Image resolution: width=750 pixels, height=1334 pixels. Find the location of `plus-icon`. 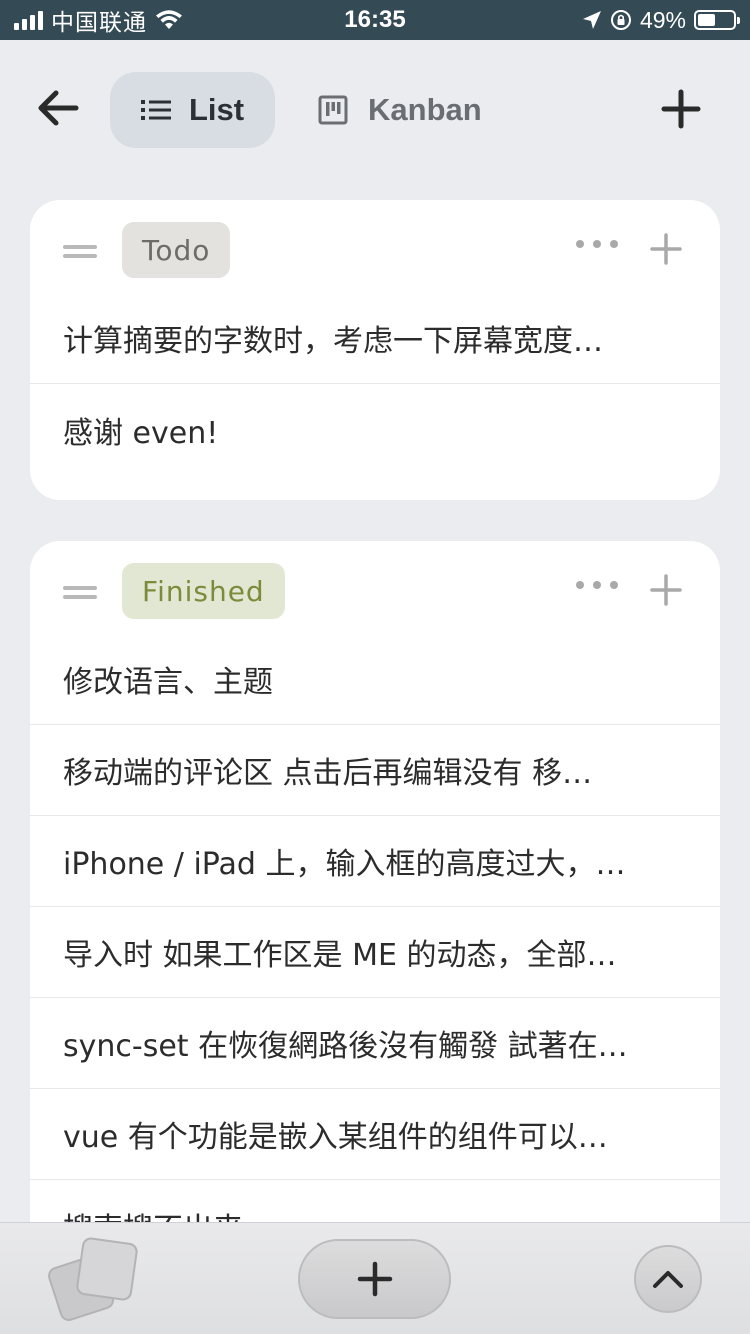

plus-icon is located at coordinates (374, 1279).